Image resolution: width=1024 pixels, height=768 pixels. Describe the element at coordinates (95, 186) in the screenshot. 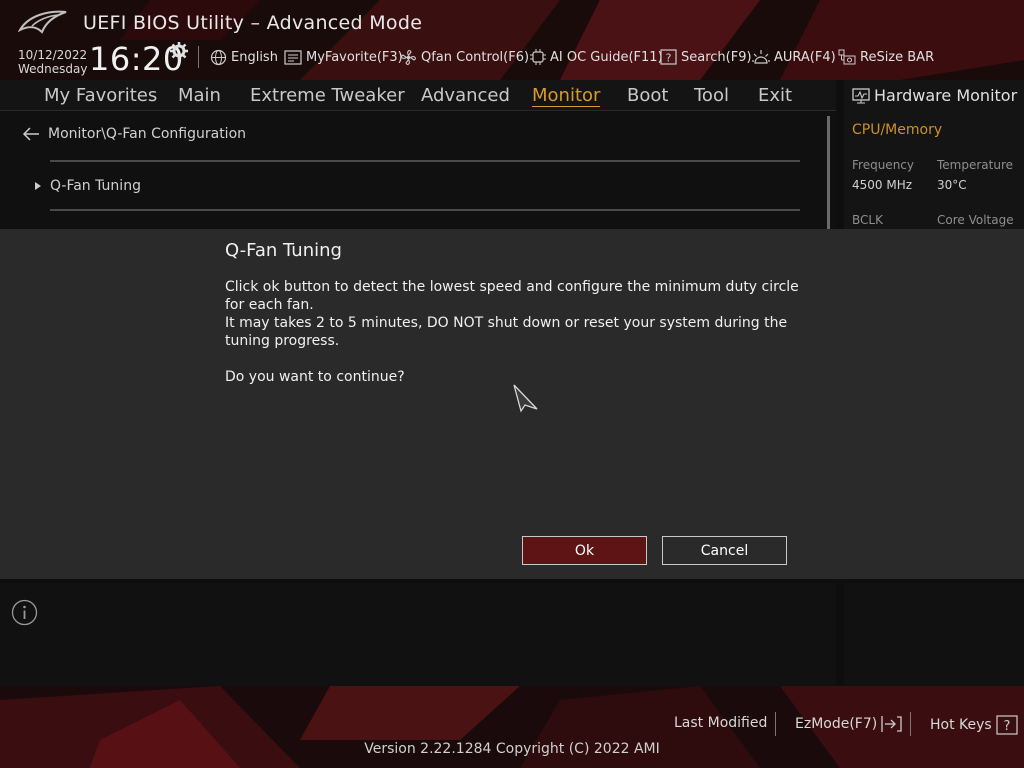

I see `menu-item-label: Q-Fan Tuning` at that location.